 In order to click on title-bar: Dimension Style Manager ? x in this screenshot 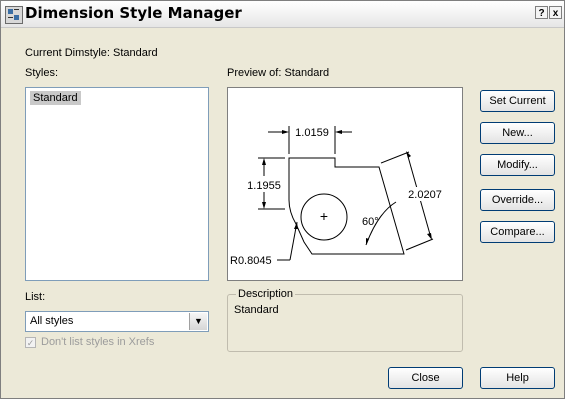, I will do `click(282, 14)`.